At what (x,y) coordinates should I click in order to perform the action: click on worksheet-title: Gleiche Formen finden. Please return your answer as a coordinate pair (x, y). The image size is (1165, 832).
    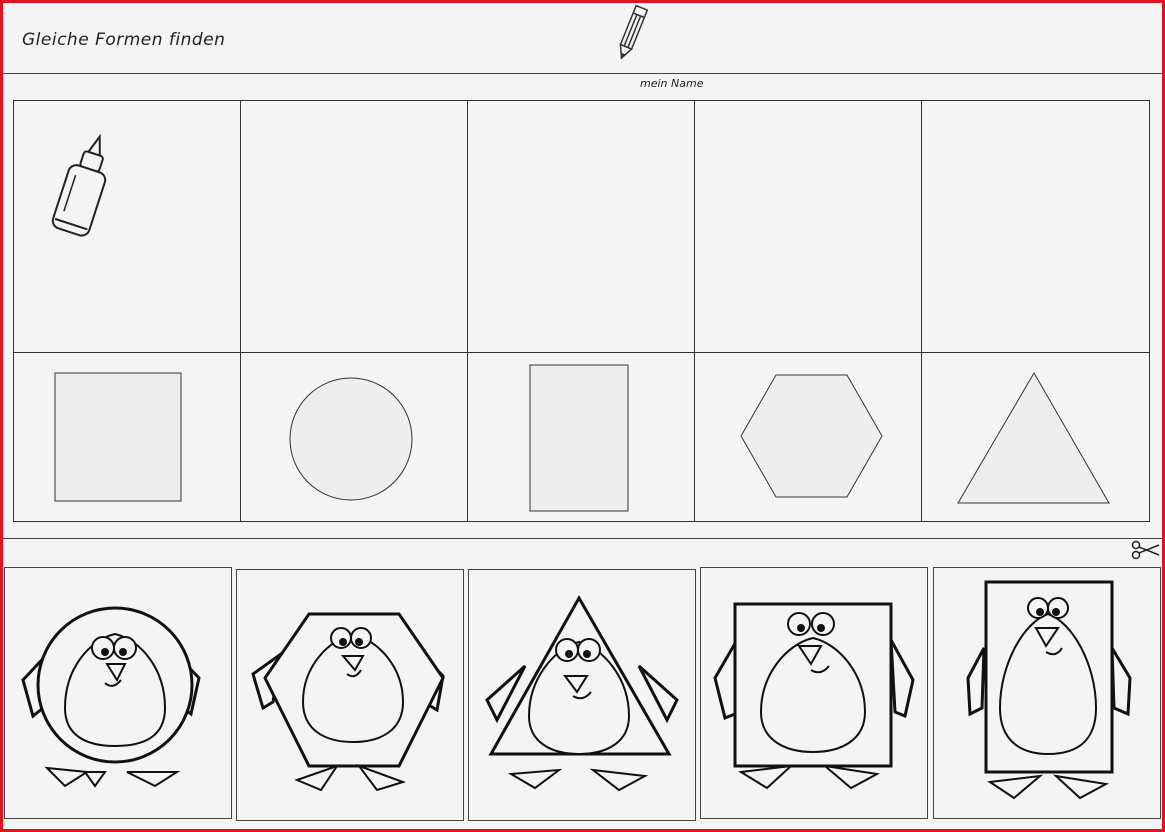
    Looking at the image, I should click on (124, 40).